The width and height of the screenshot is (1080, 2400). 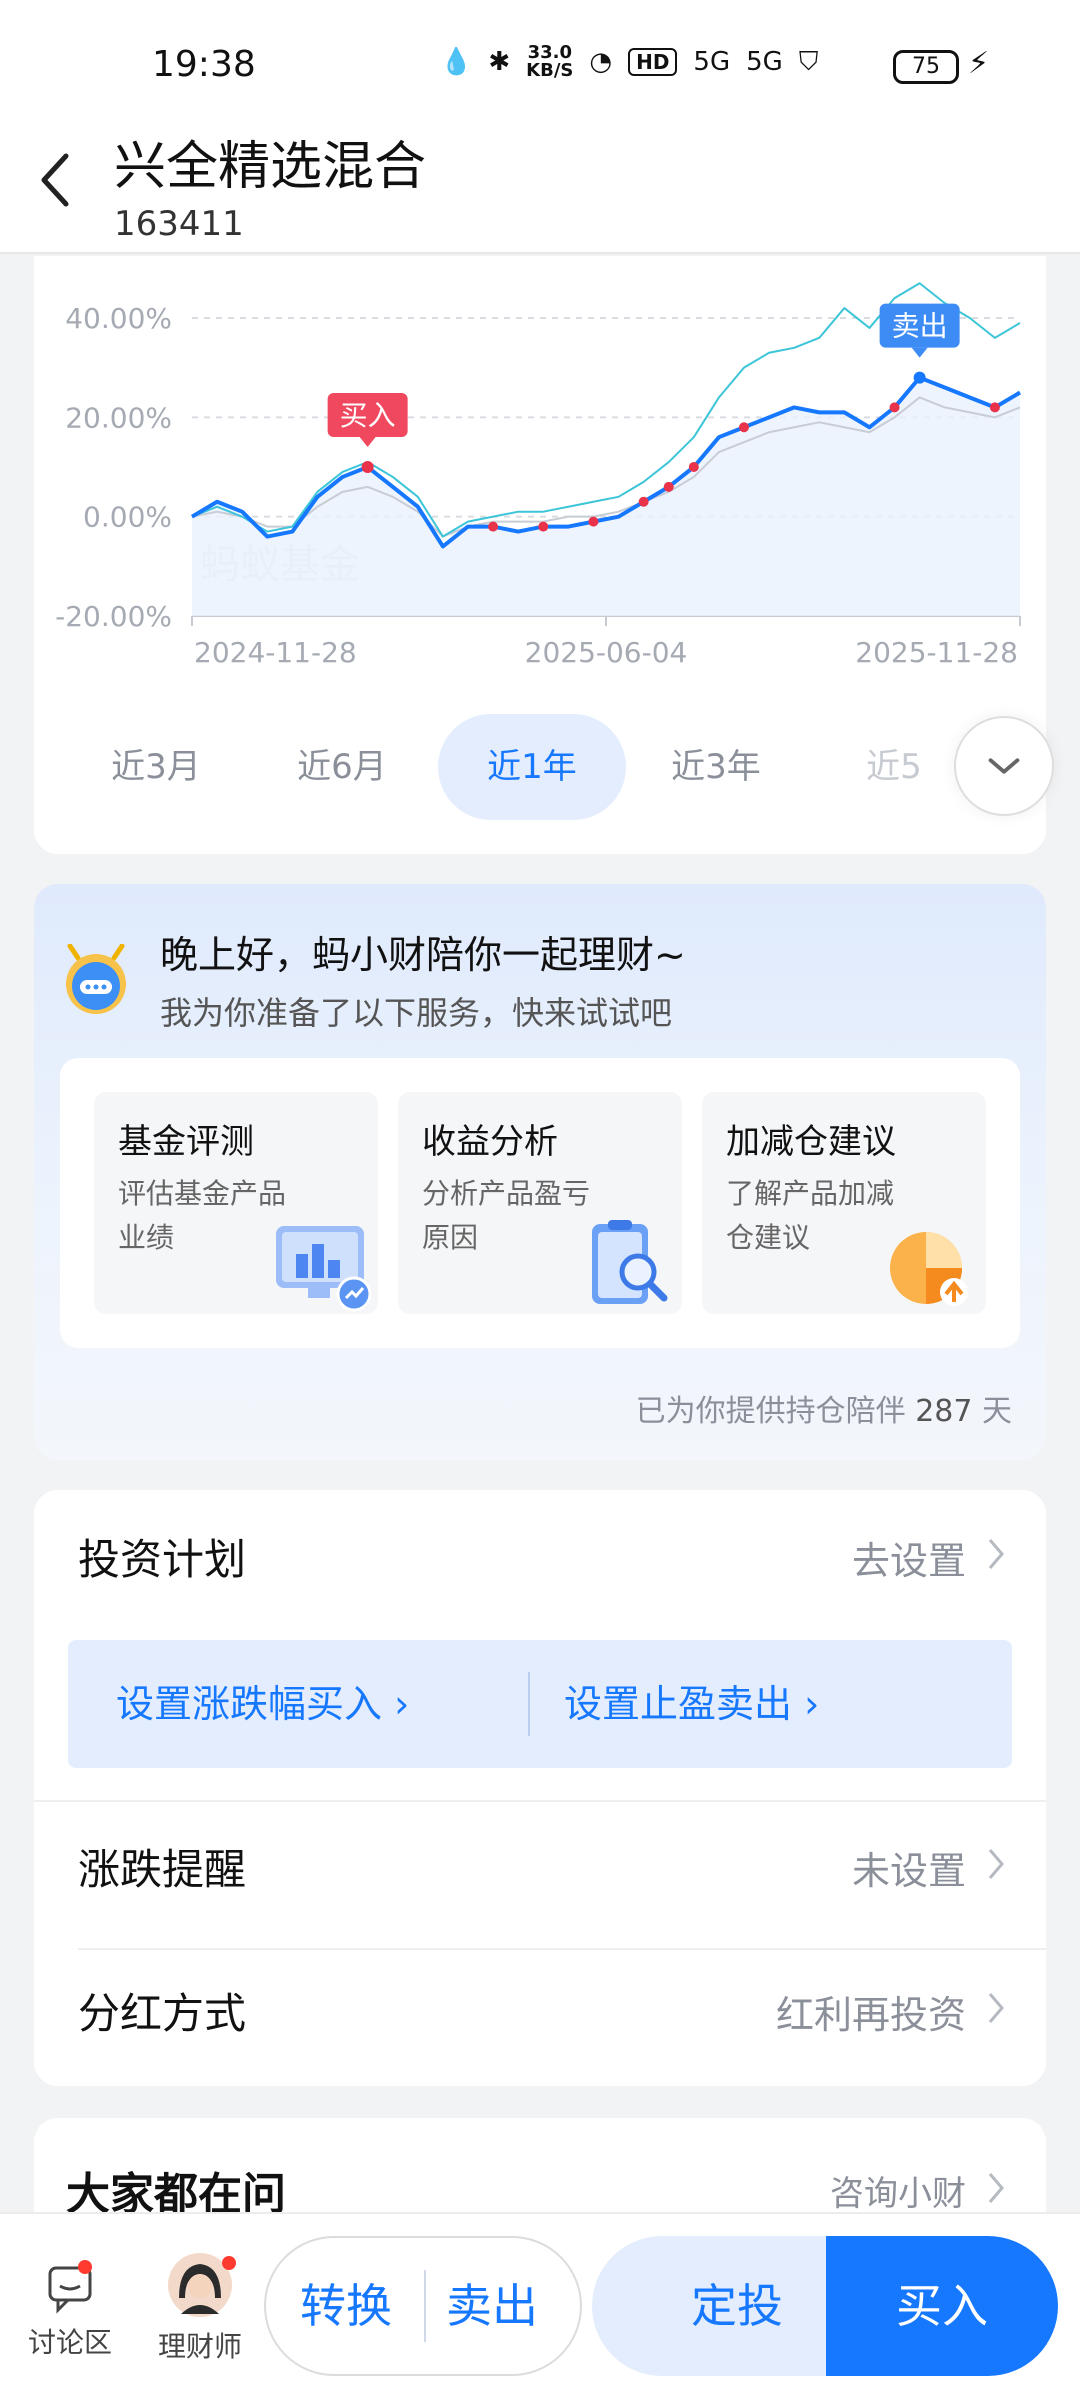 What do you see at coordinates (926, 67) in the screenshot?
I see `battery: 75` at bounding box center [926, 67].